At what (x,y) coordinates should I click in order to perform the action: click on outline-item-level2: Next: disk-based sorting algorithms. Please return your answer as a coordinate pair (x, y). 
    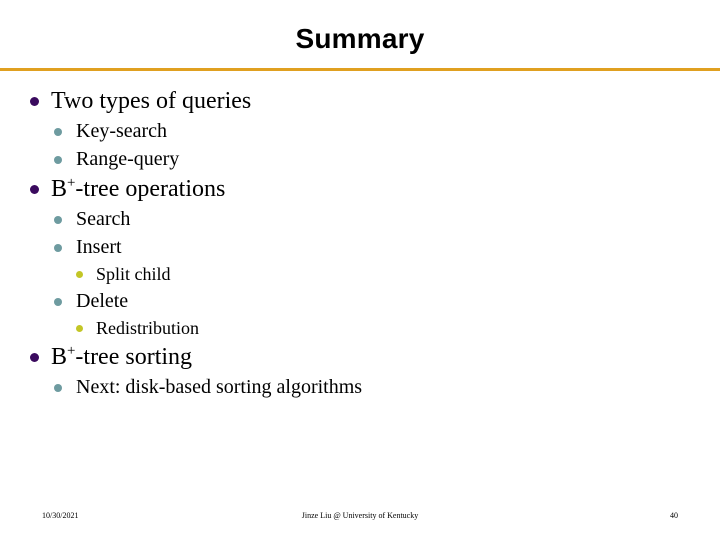
    Looking at the image, I should click on (360, 387).